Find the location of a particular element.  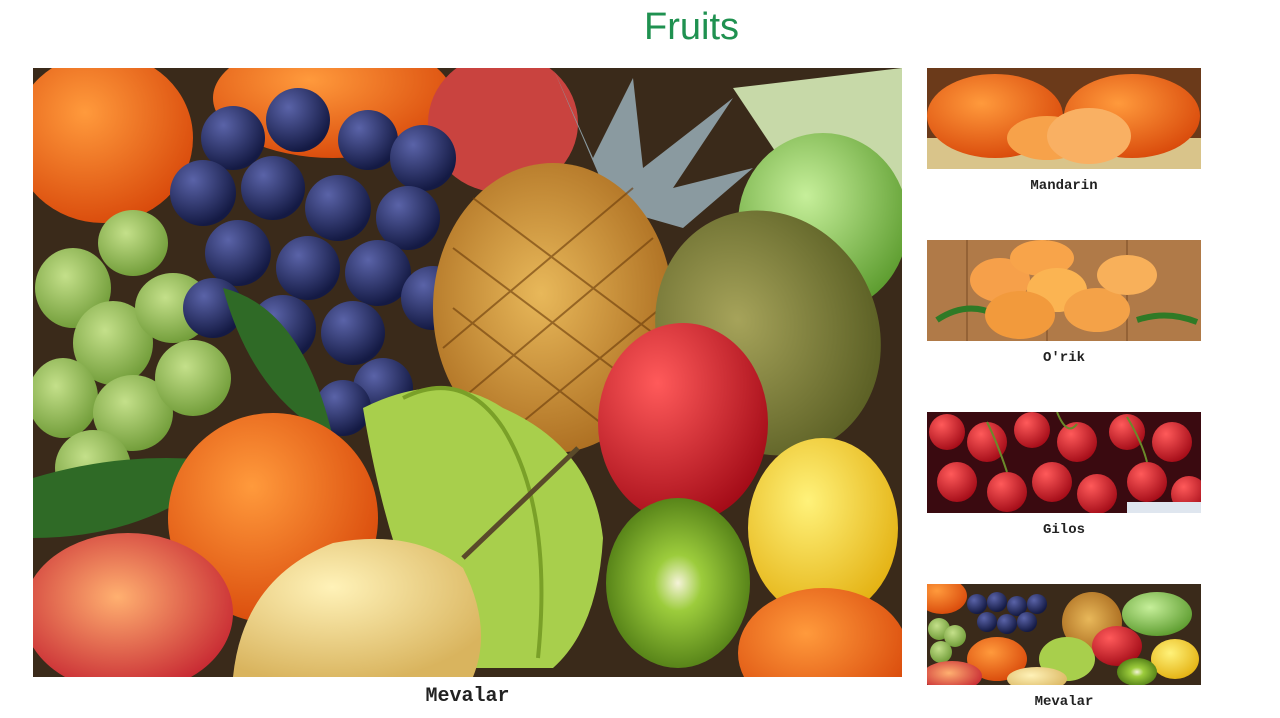

cherry-image is located at coordinates (1064, 462).